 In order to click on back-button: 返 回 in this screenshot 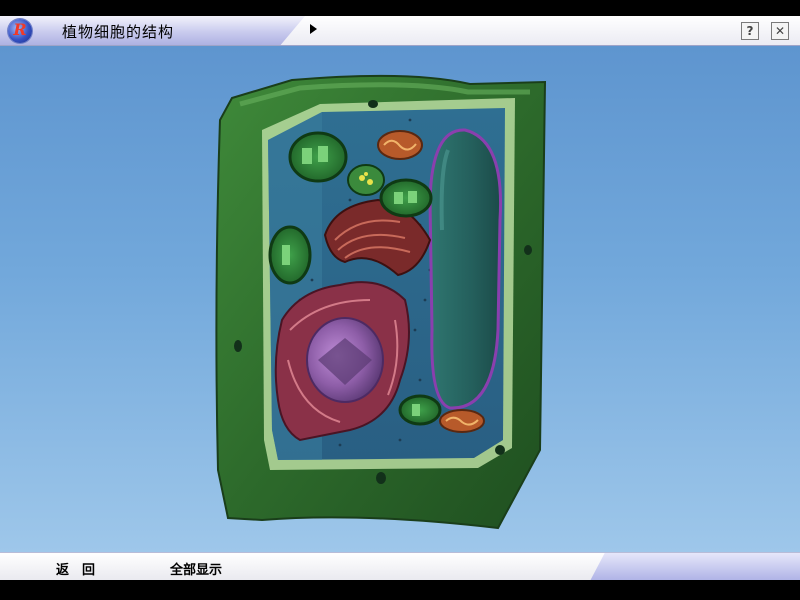, I will do `click(75, 568)`.